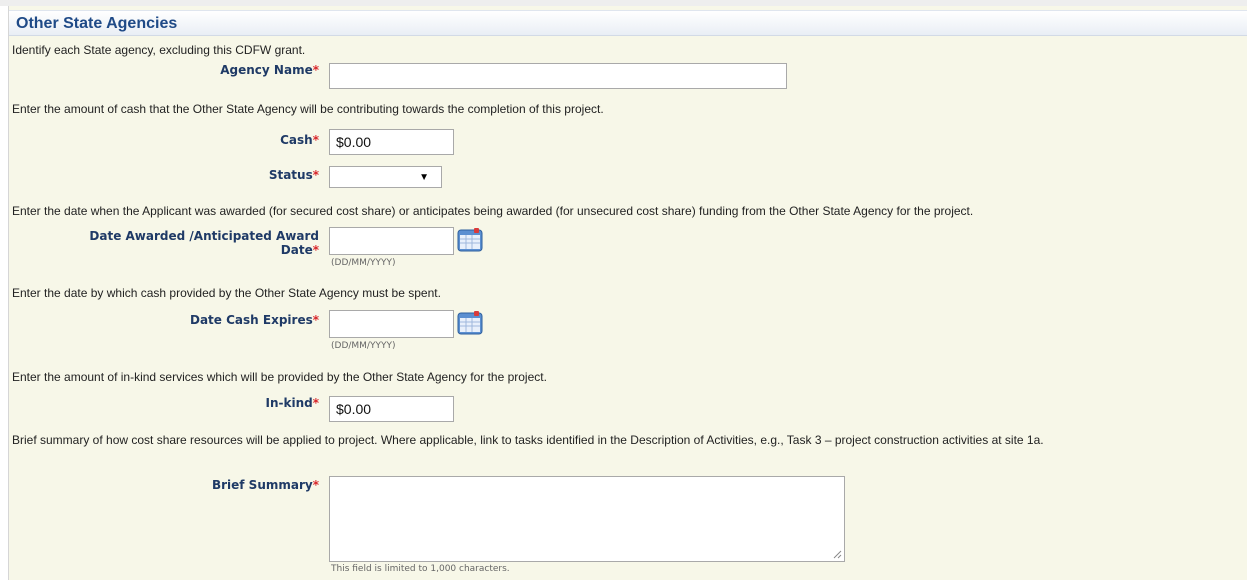  What do you see at coordinates (424, 177) in the screenshot?
I see `chevron-down-icon: ▼` at bounding box center [424, 177].